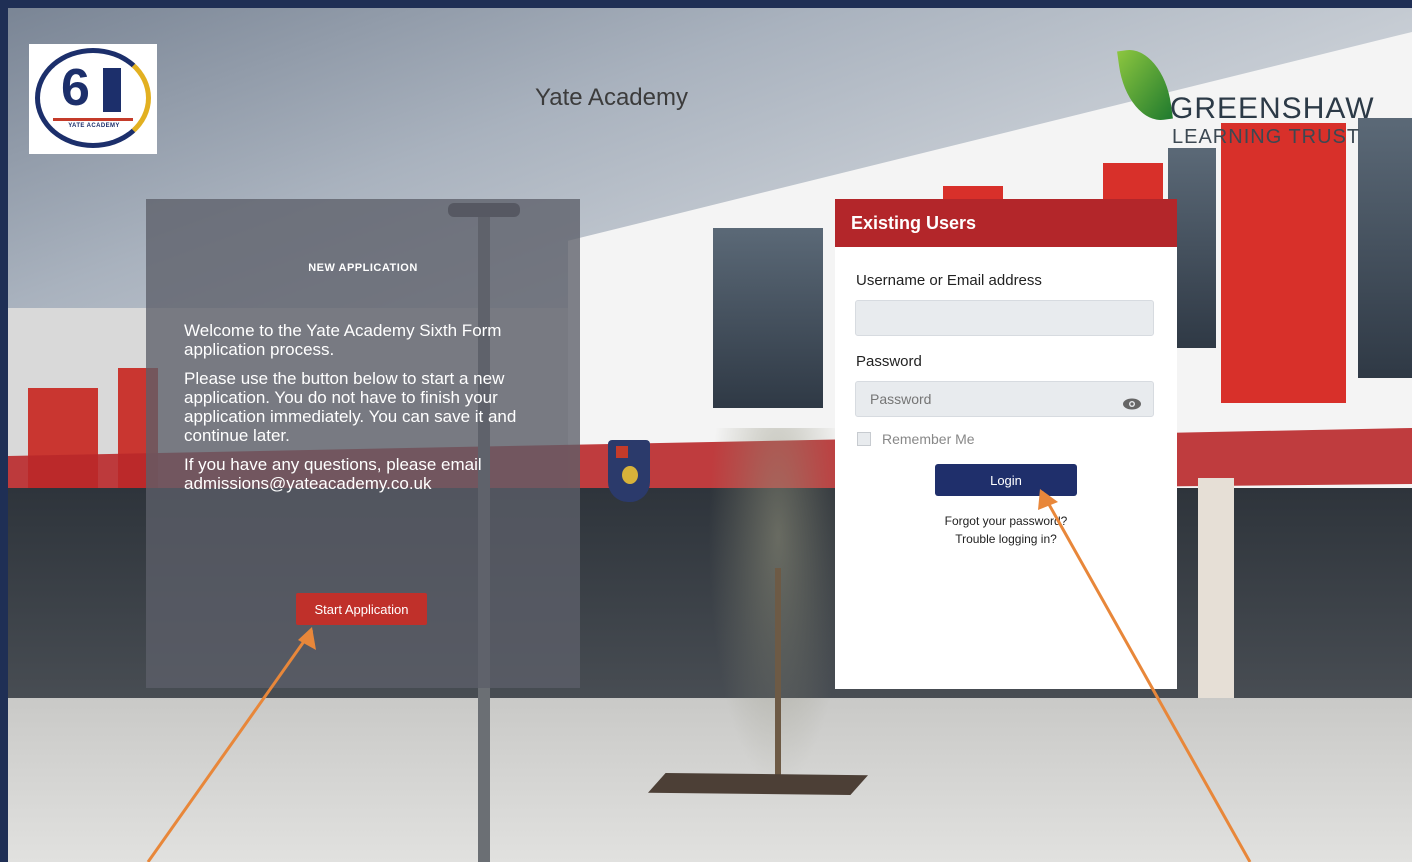 This screenshot has width=1412, height=862. Describe the element at coordinates (629, 471) in the screenshot. I see `school-crest-icon` at that location.